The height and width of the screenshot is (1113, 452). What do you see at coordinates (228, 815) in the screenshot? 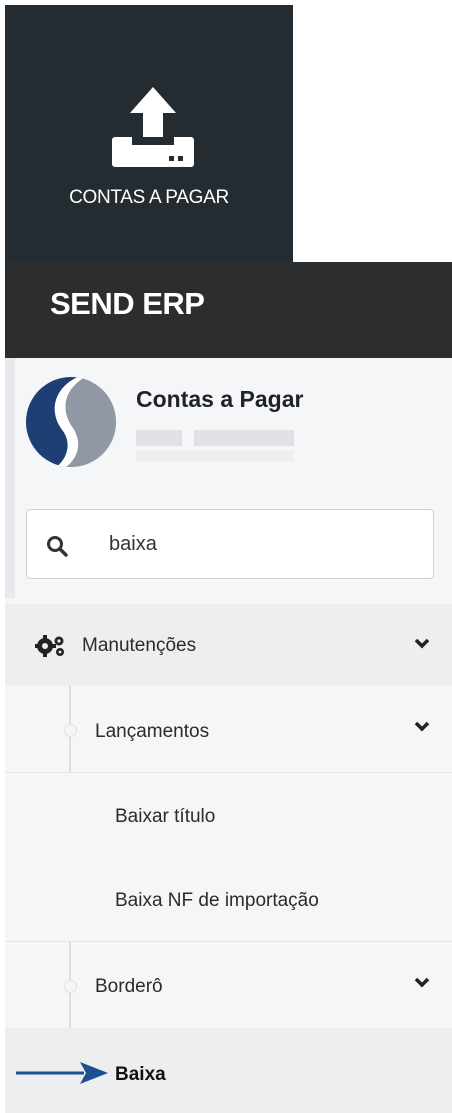
I see `menu-subitem-baixar-titulo: Baixar título` at bounding box center [228, 815].